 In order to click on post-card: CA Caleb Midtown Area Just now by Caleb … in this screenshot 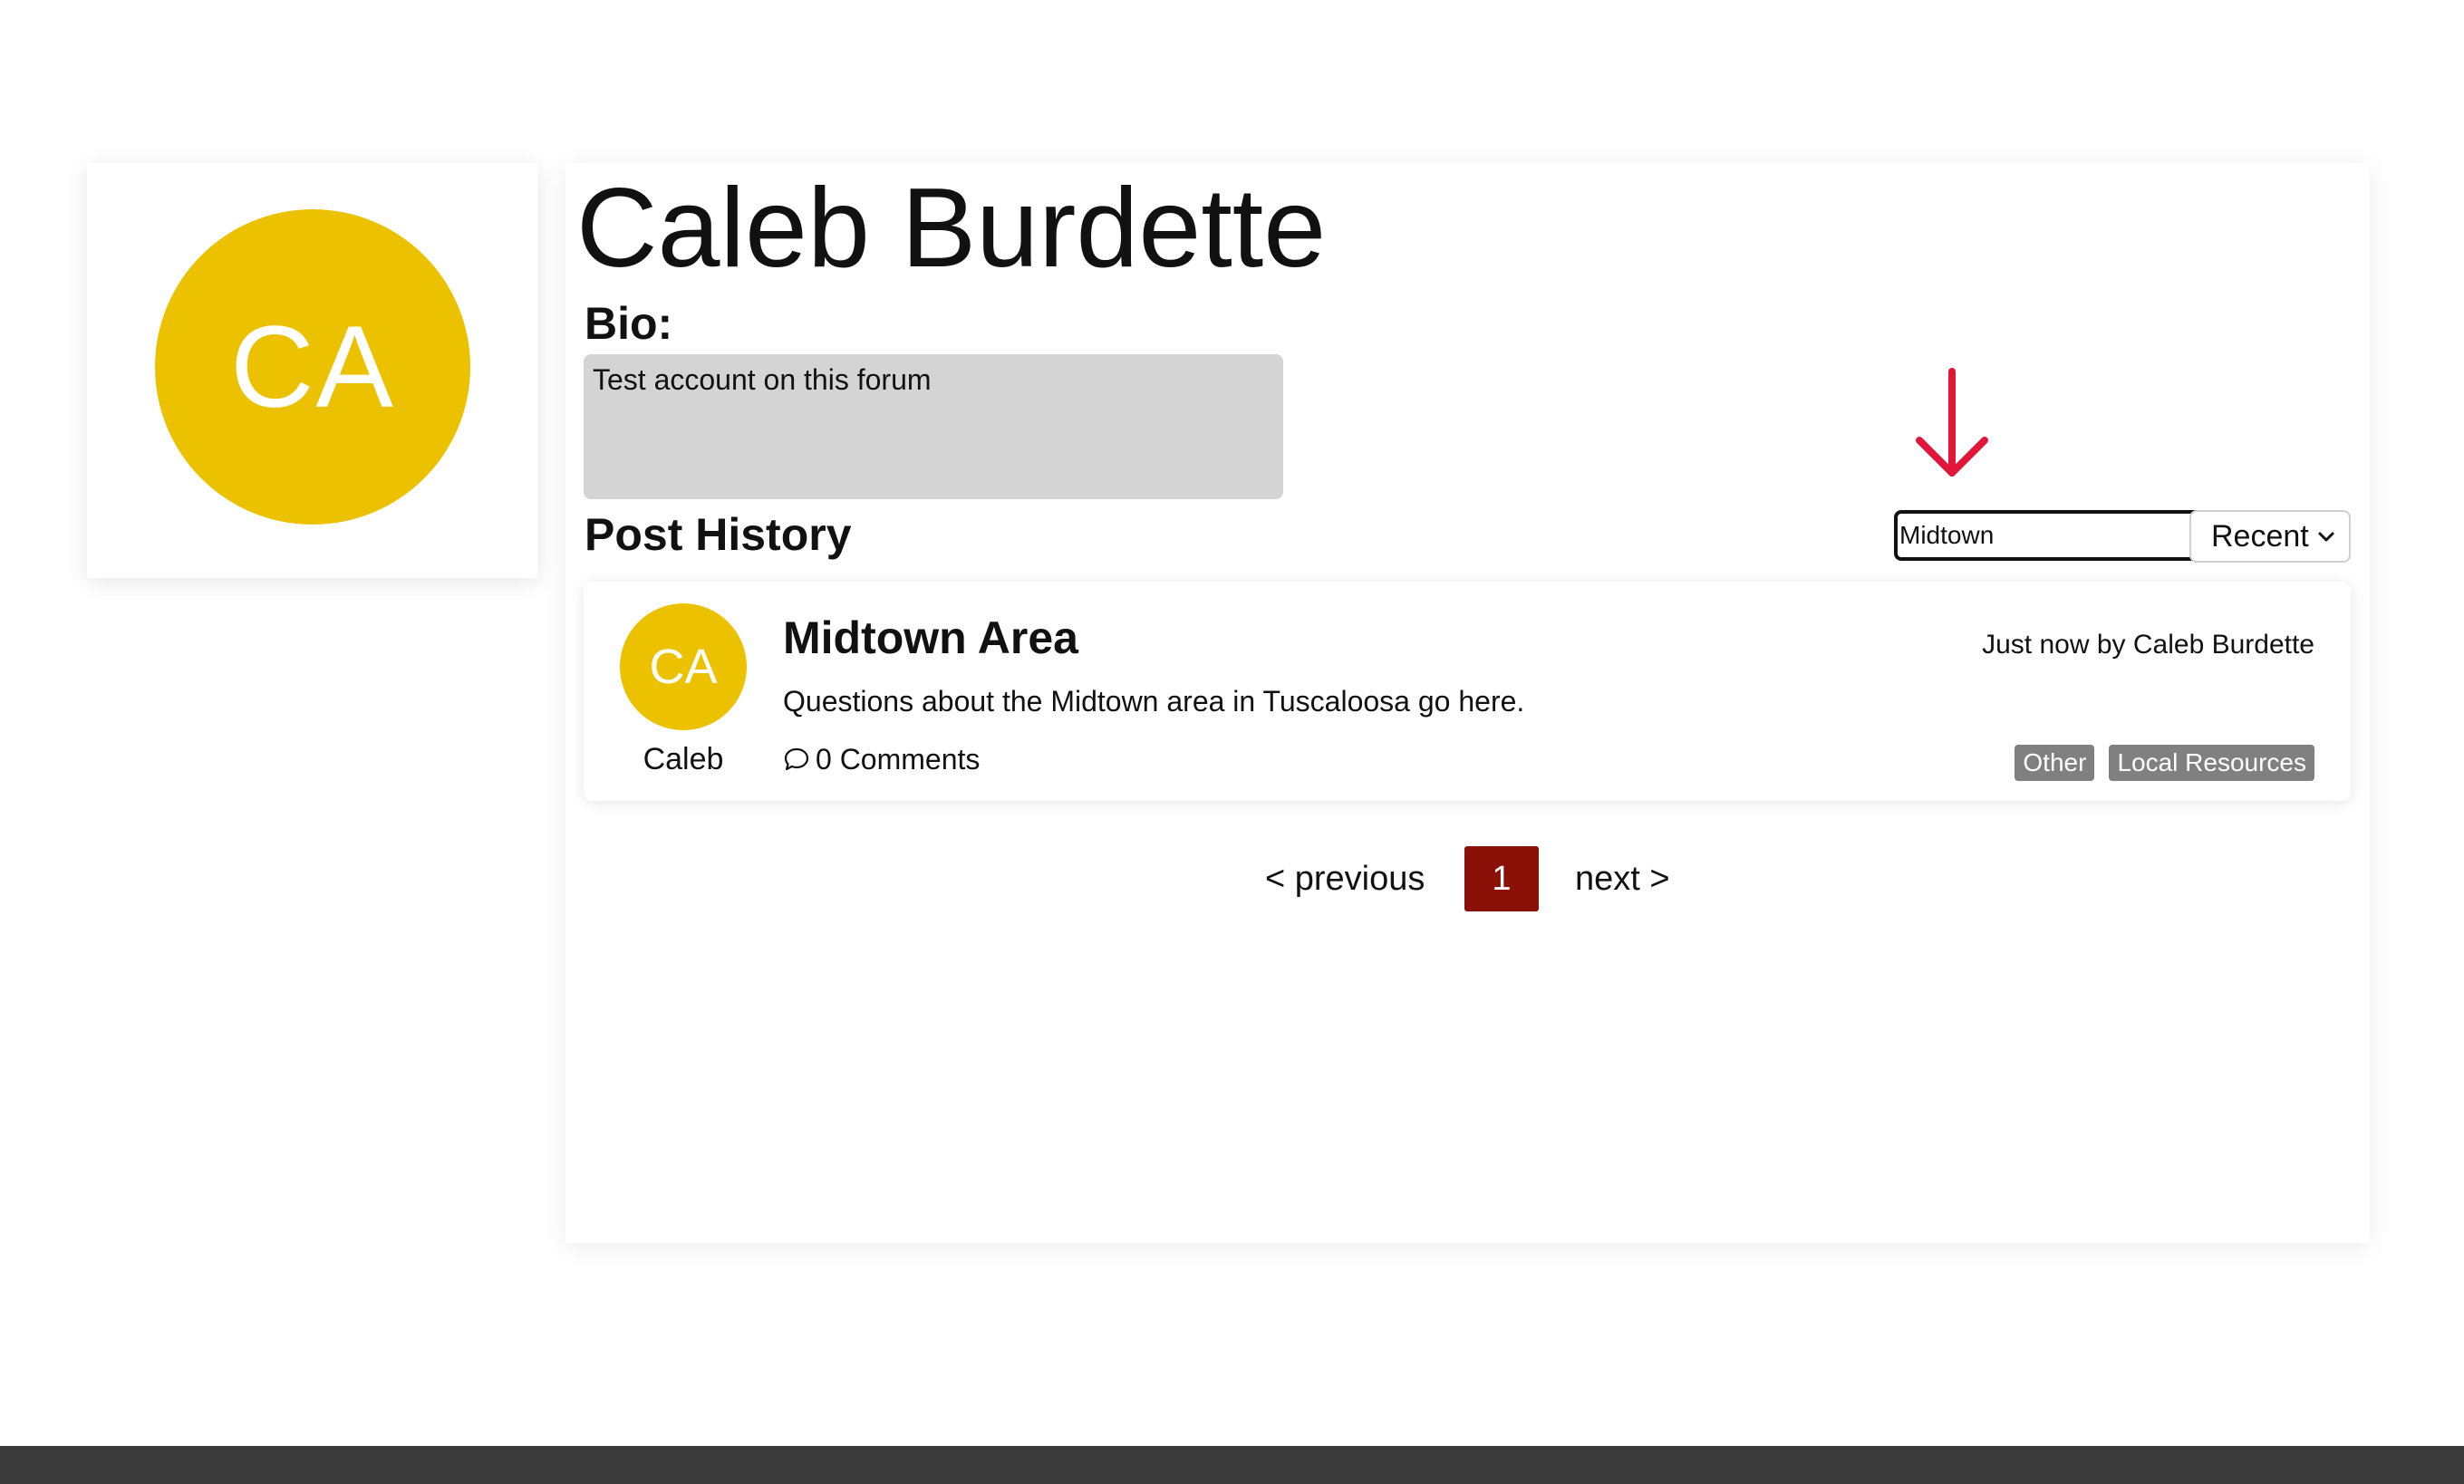, I will do `click(1467, 691)`.